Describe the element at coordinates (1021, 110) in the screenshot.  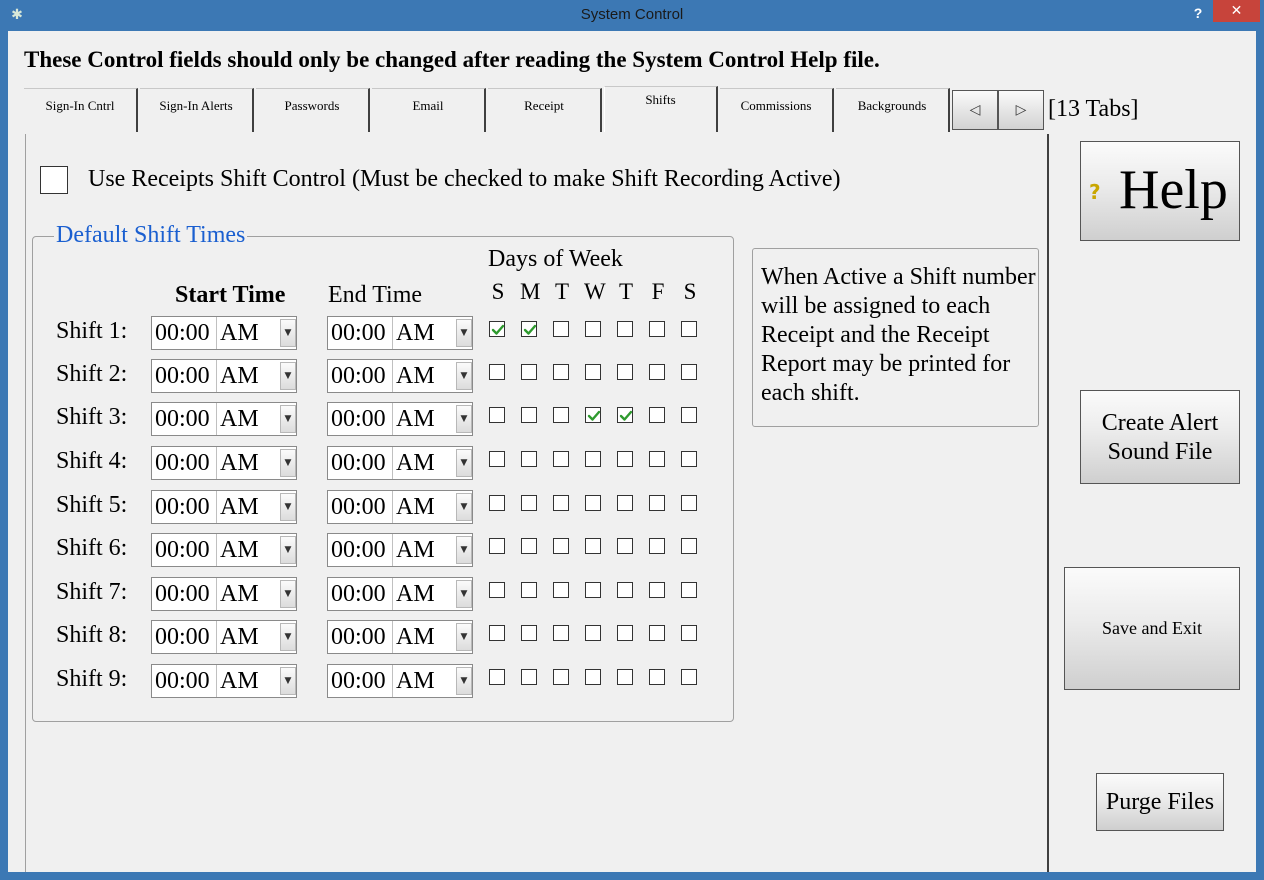
I see `tab-next-button: ▷` at that location.